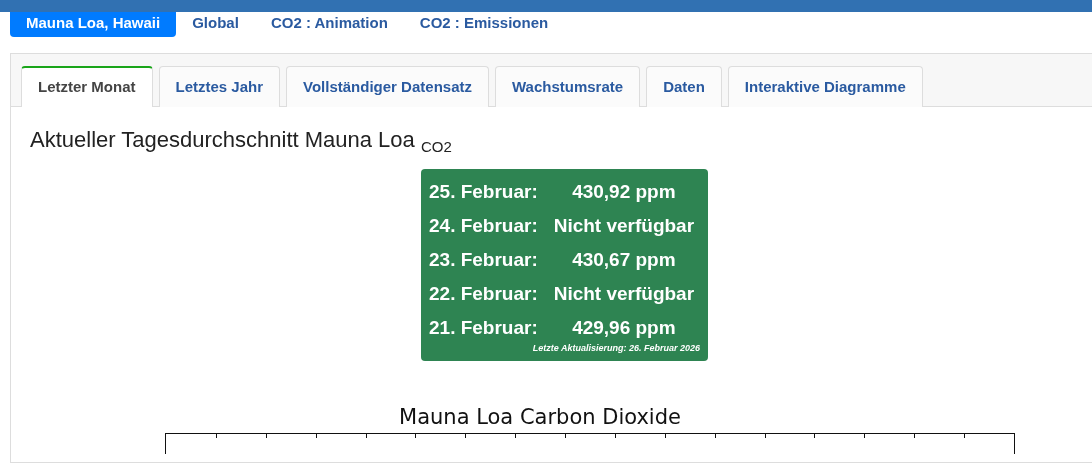 This screenshot has width=1092, height=463. What do you see at coordinates (483, 192) in the screenshot?
I see `reading-date: 25. Februar:` at bounding box center [483, 192].